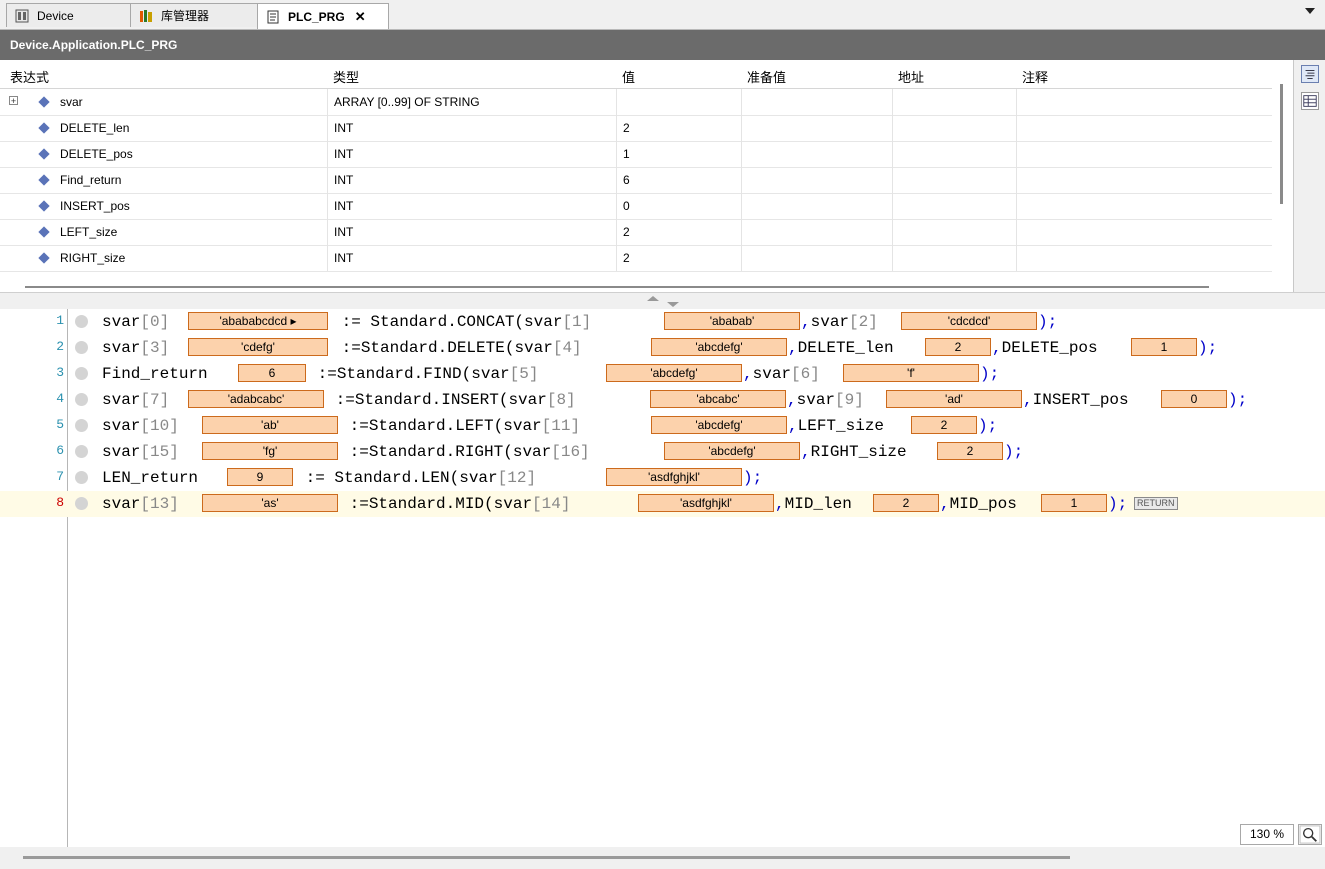 This screenshot has width=1325, height=869. I want to click on watch-horizontal-scrollbar, so click(617, 287).